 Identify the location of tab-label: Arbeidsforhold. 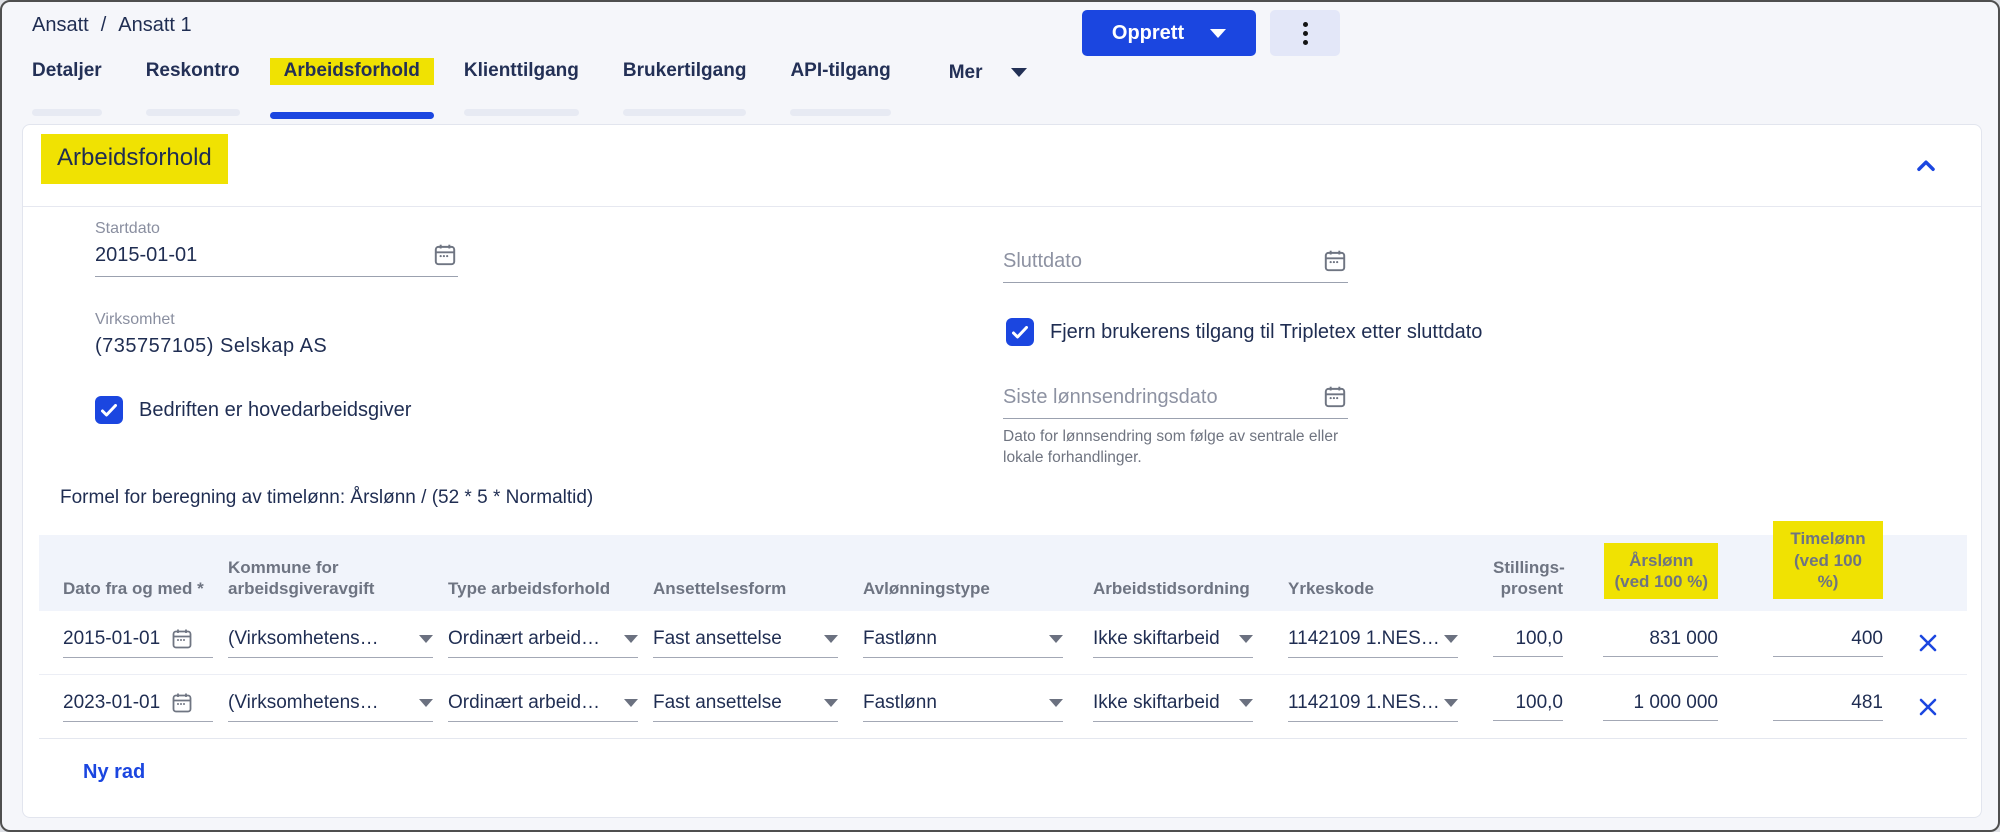
(351, 71).